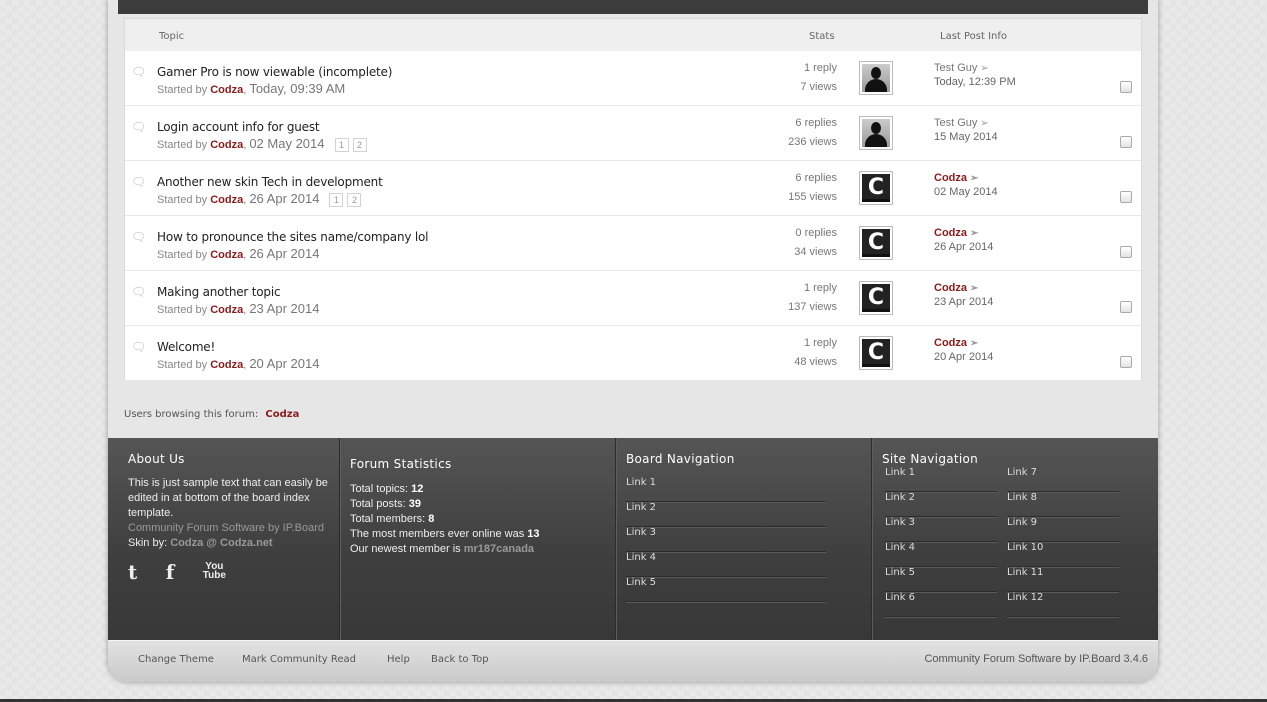  Describe the element at coordinates (460, 659) in the screenshot. I see `back-to-top-link: Back to Top` at that location.